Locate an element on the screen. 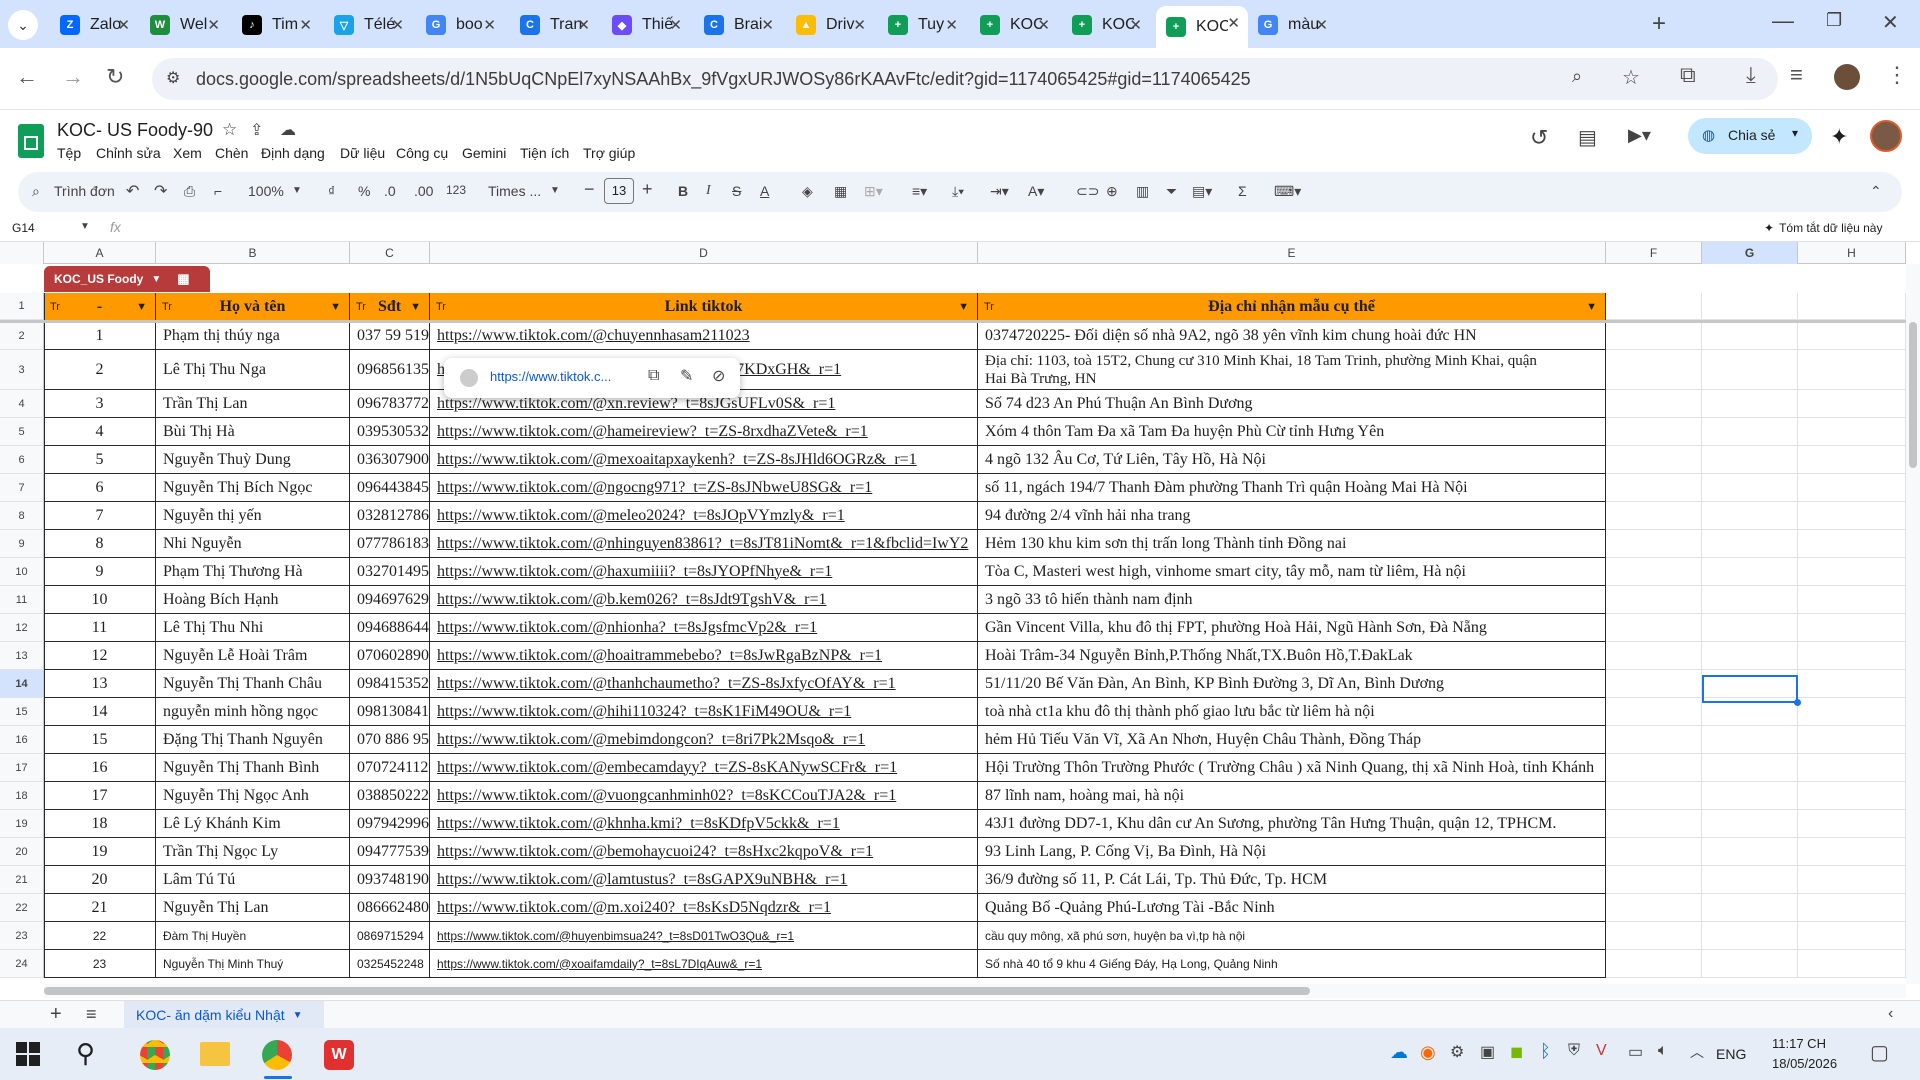  cell-name: Đàm Thị Huyền is located at coordinates (253, 936).